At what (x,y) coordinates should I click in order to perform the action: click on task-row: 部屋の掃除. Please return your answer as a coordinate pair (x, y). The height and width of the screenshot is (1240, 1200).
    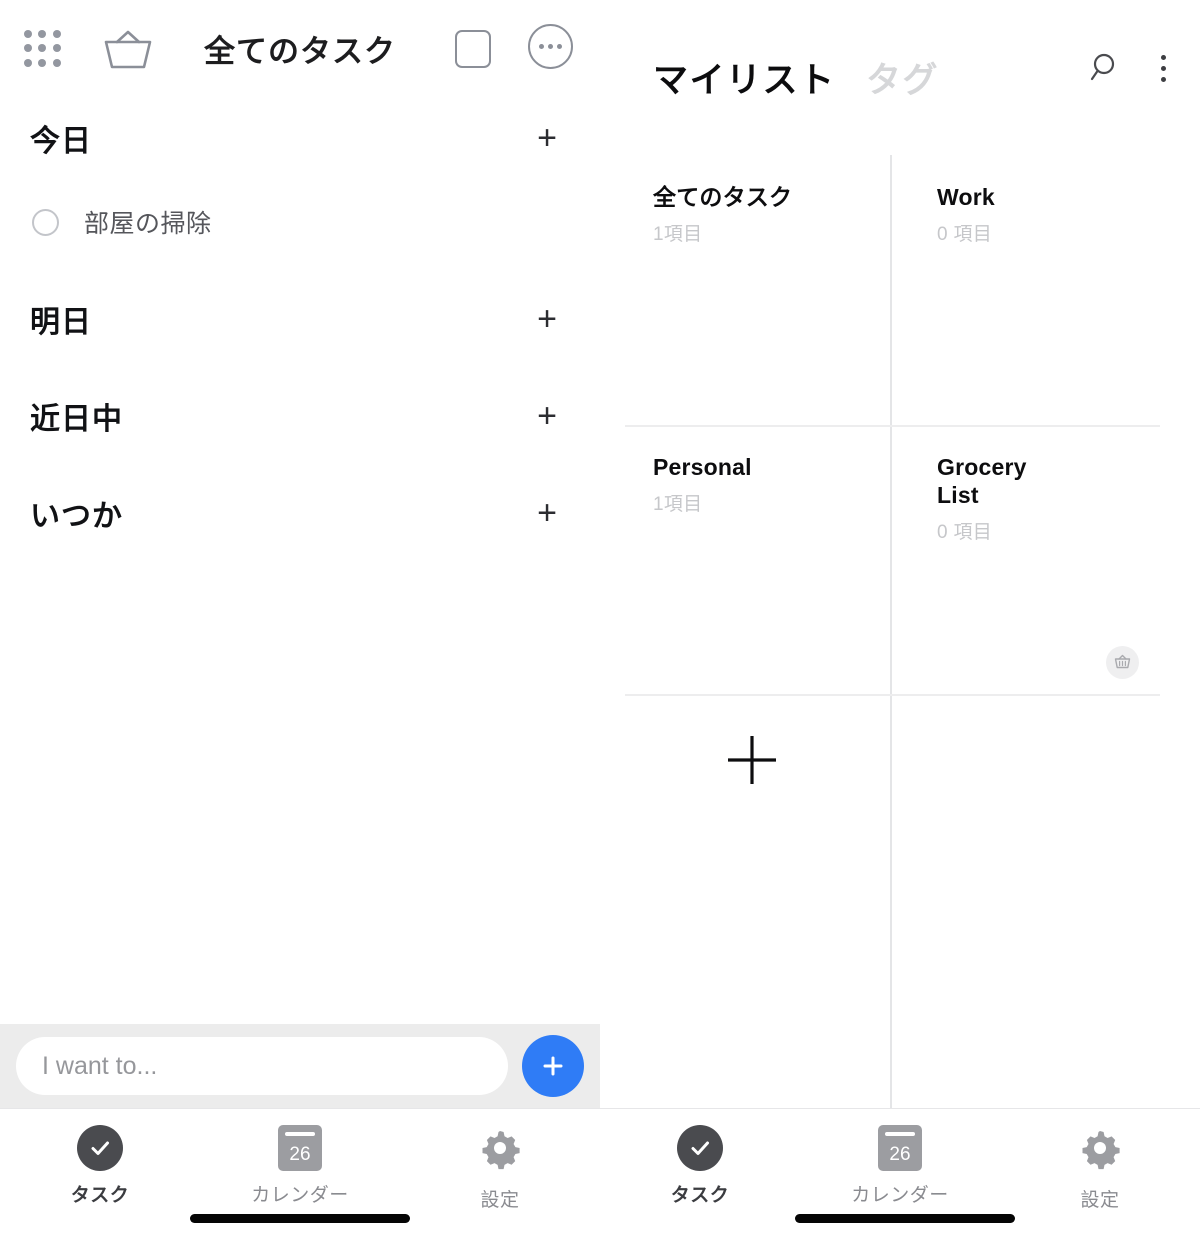
    Looking at the image, I should click on (300, 222).